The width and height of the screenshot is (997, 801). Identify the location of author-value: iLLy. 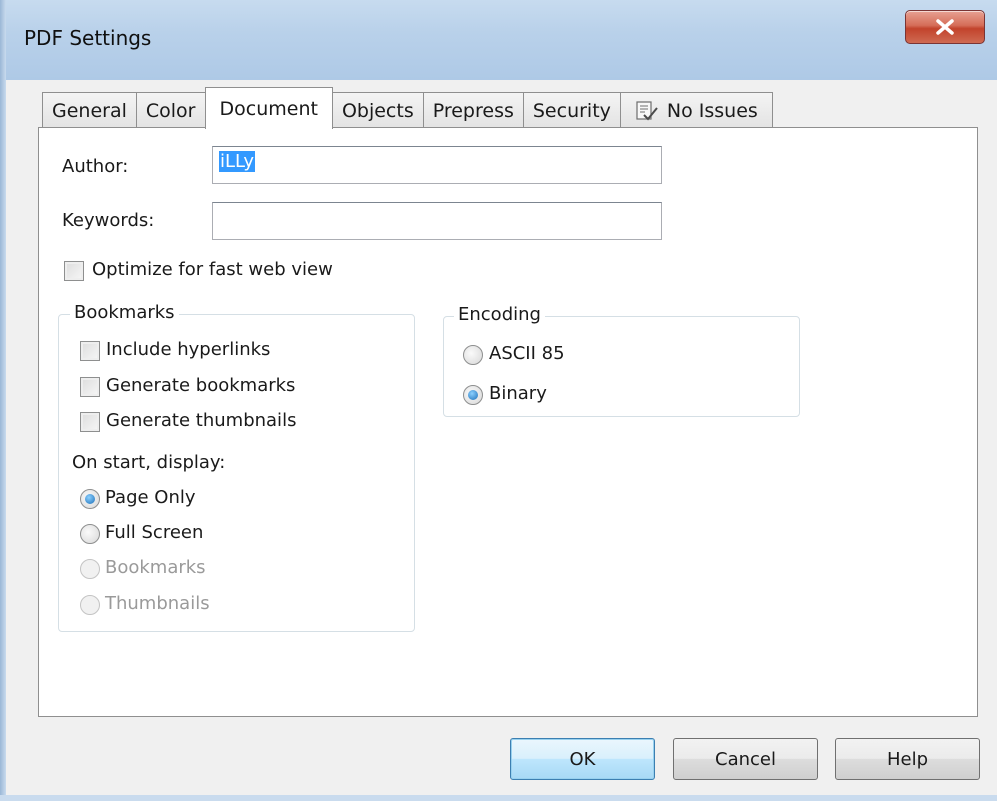
(237, 161).